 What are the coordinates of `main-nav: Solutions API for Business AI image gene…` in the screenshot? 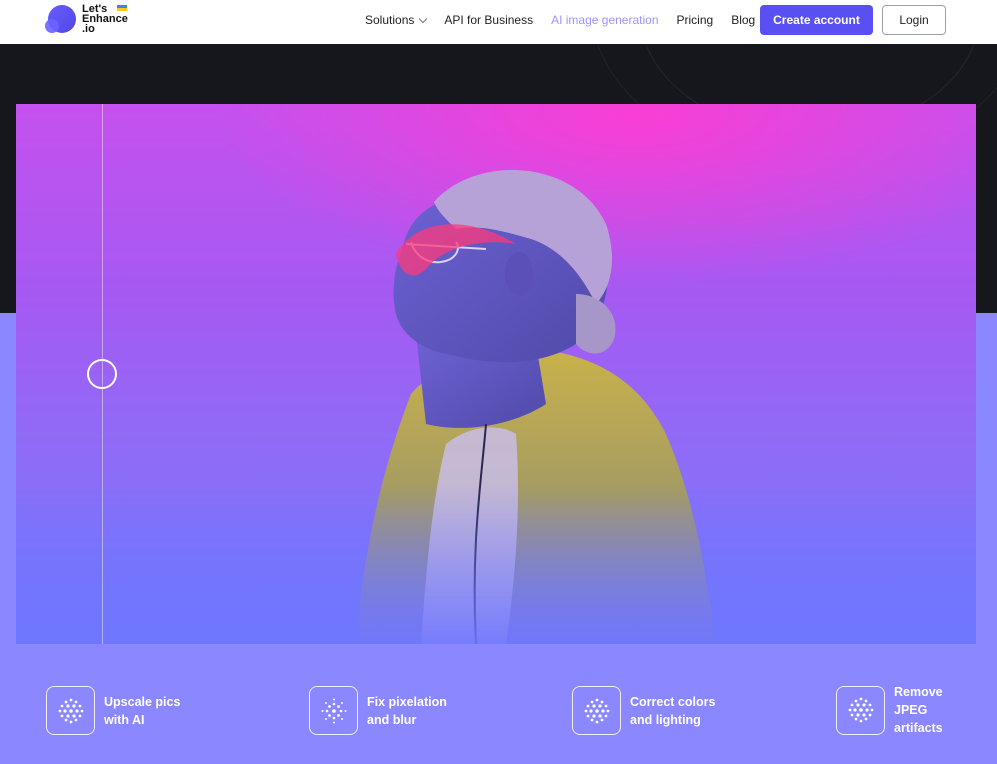 It's located at (569, 20).